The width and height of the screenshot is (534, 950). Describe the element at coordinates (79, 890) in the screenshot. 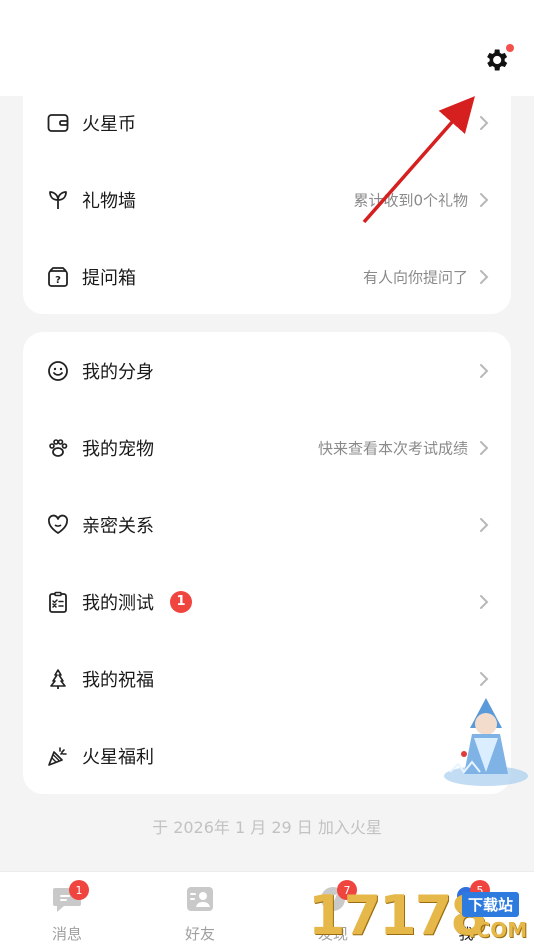

I see `tab-badge: 1` at that location.